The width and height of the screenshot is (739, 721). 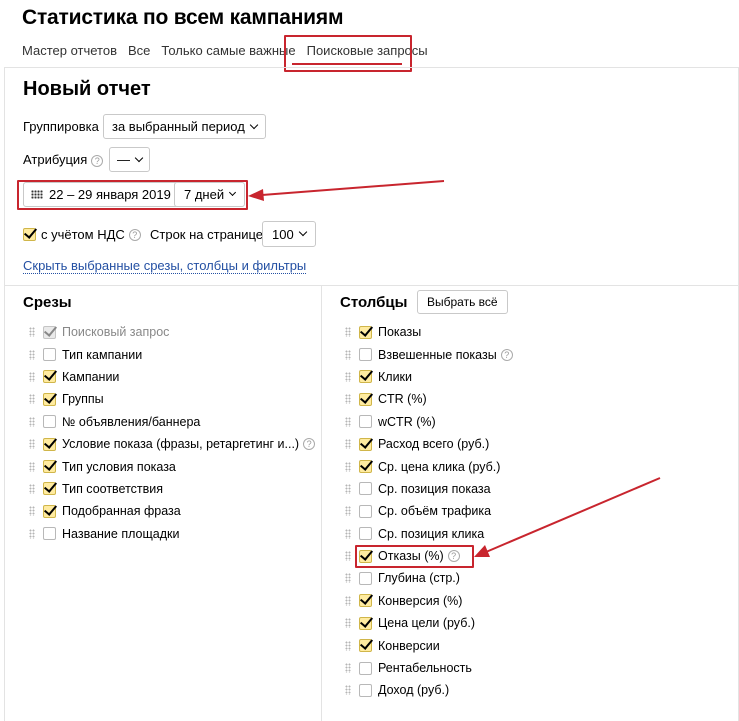 I want to click on item-label: Тип кампании, so click(x=102, y=354).